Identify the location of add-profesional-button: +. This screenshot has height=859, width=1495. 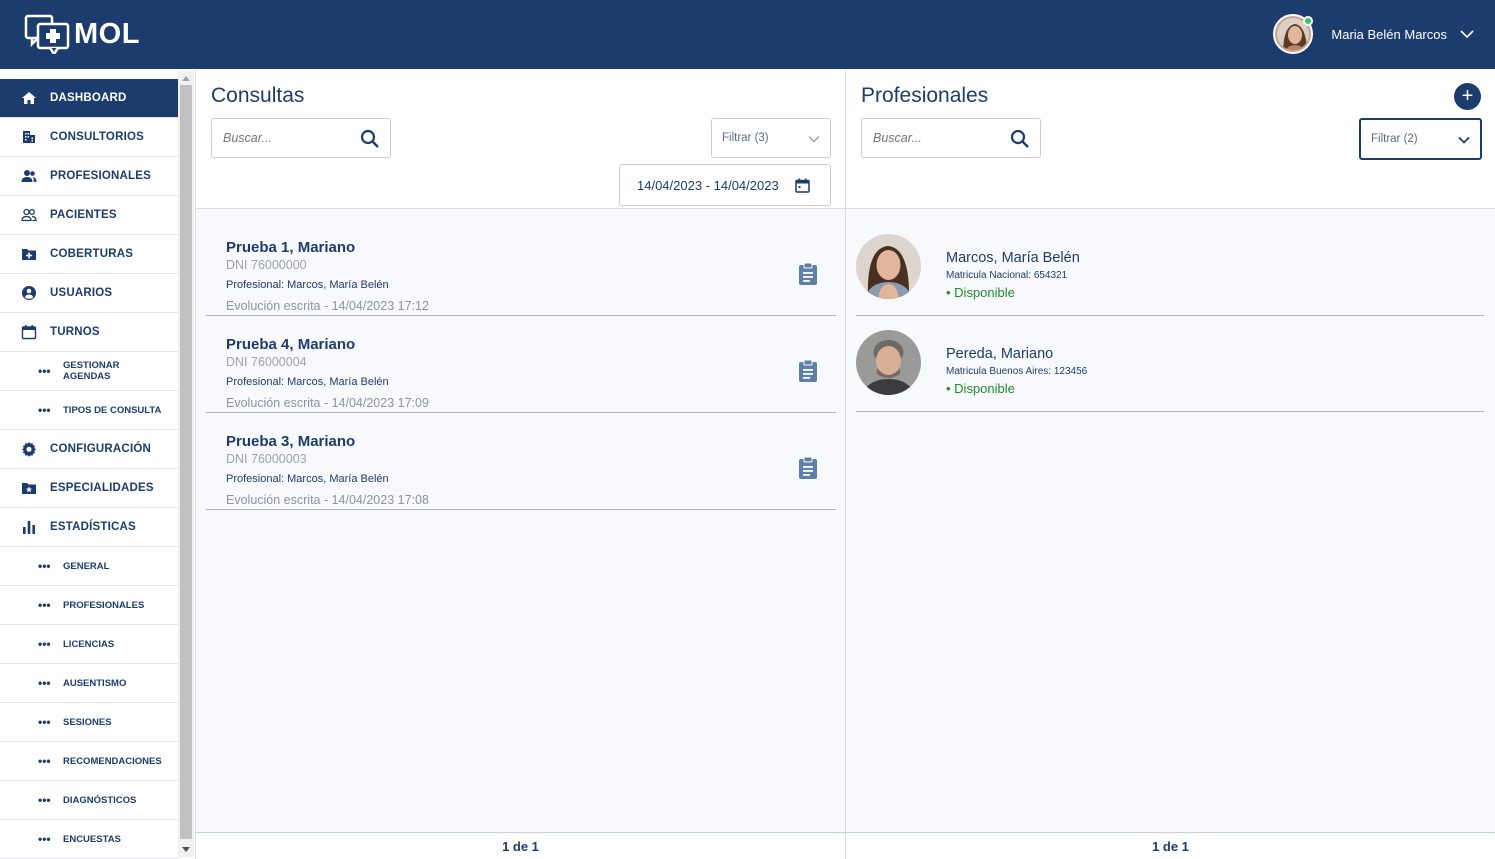
(1467, 96).